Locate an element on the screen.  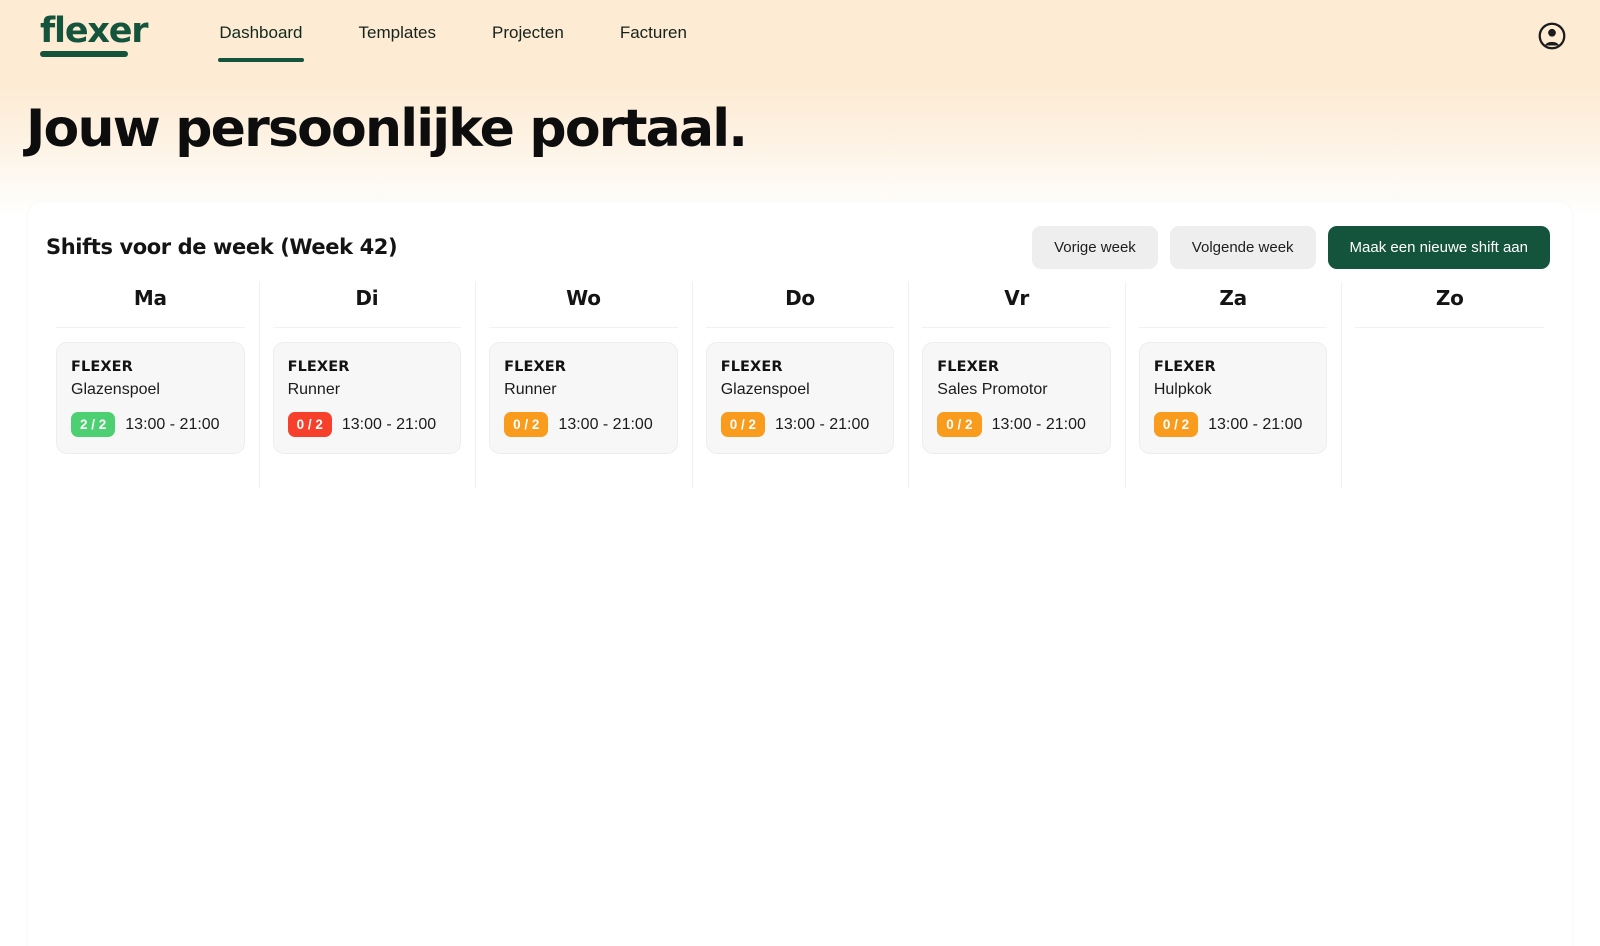
day-header-label: Di is located at coordinates (367, 305).